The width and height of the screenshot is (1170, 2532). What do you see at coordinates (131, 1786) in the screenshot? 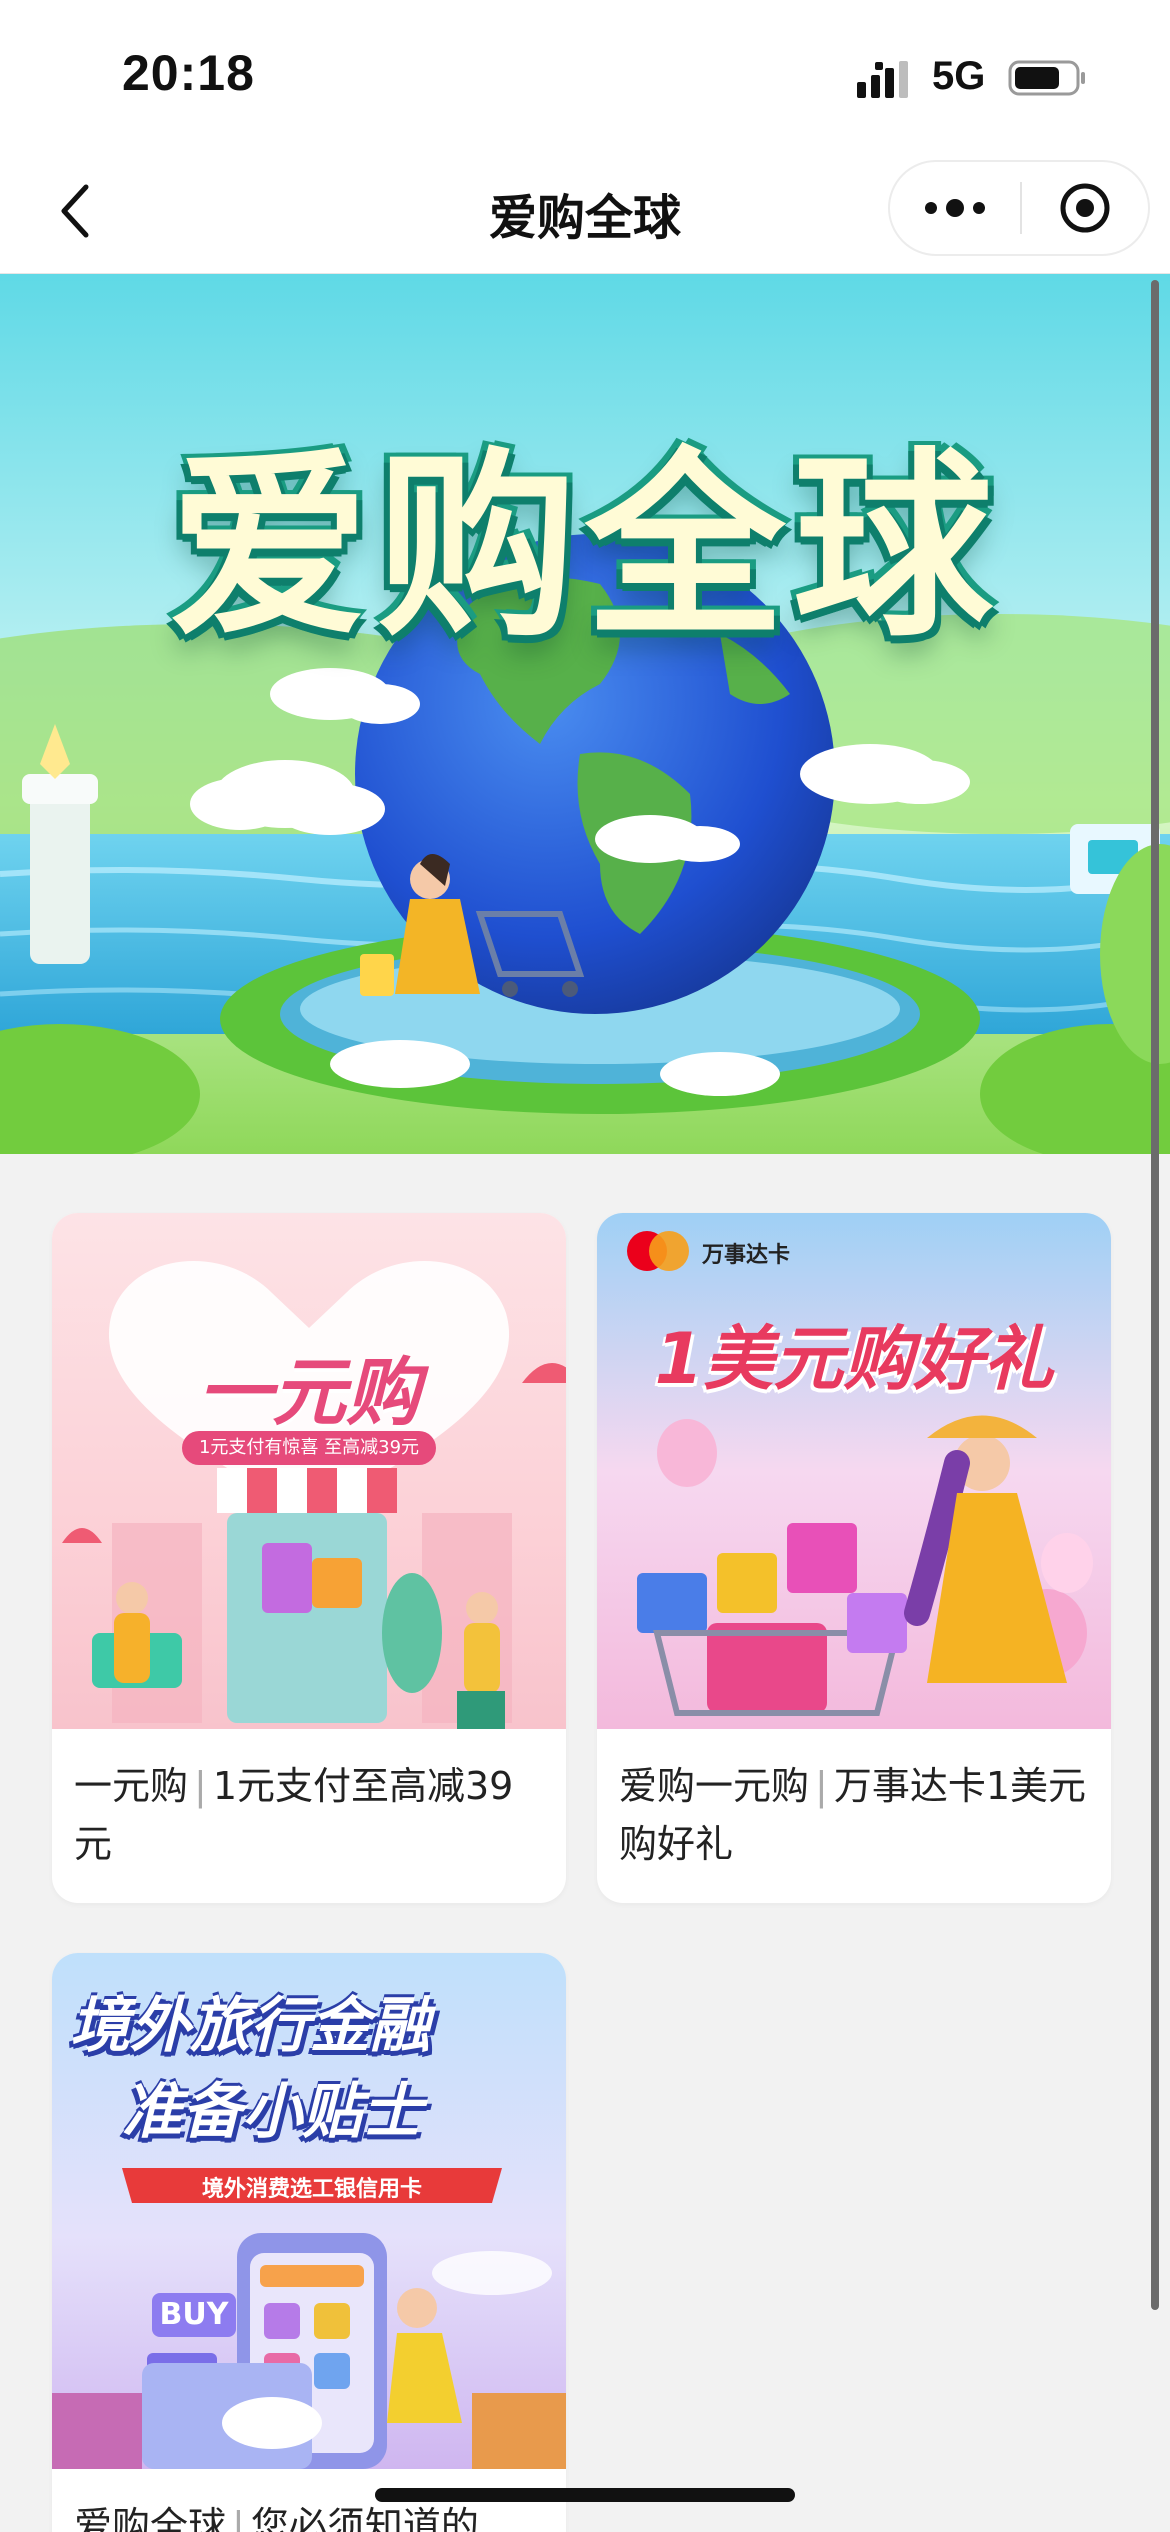
I see `card-title: 一元购` at bounding box center [131, 1786].